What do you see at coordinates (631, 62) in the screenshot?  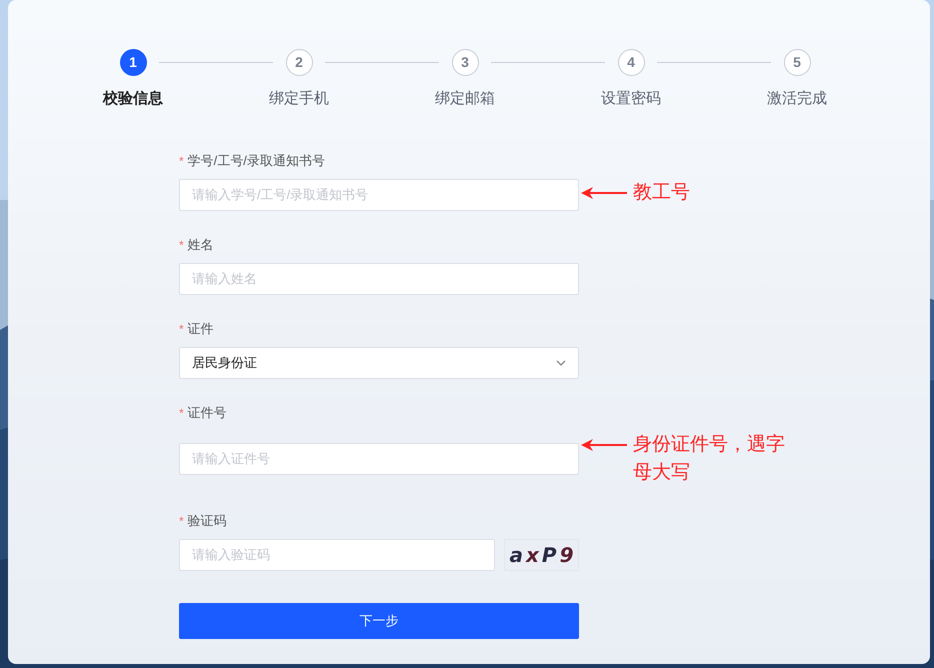 I see `step-number: 4` at bounding box center [631, 62].